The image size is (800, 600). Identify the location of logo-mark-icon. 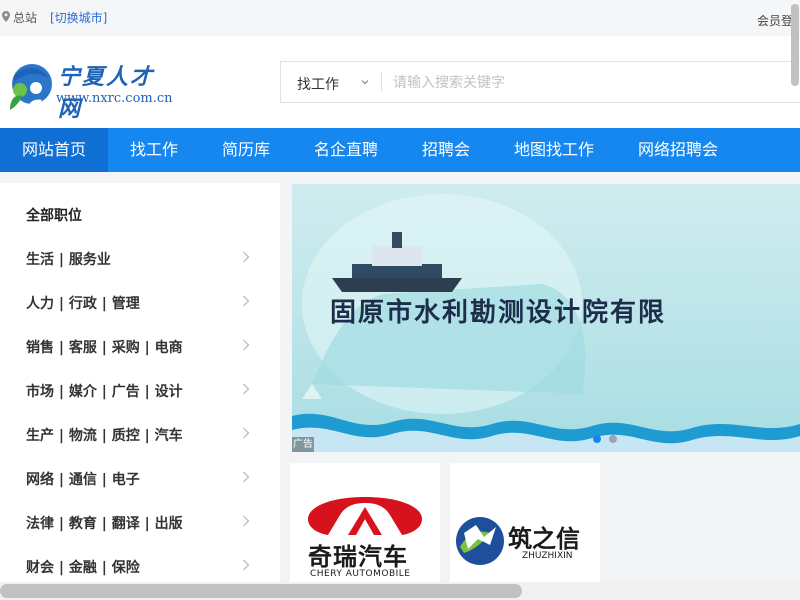
(31, 88).